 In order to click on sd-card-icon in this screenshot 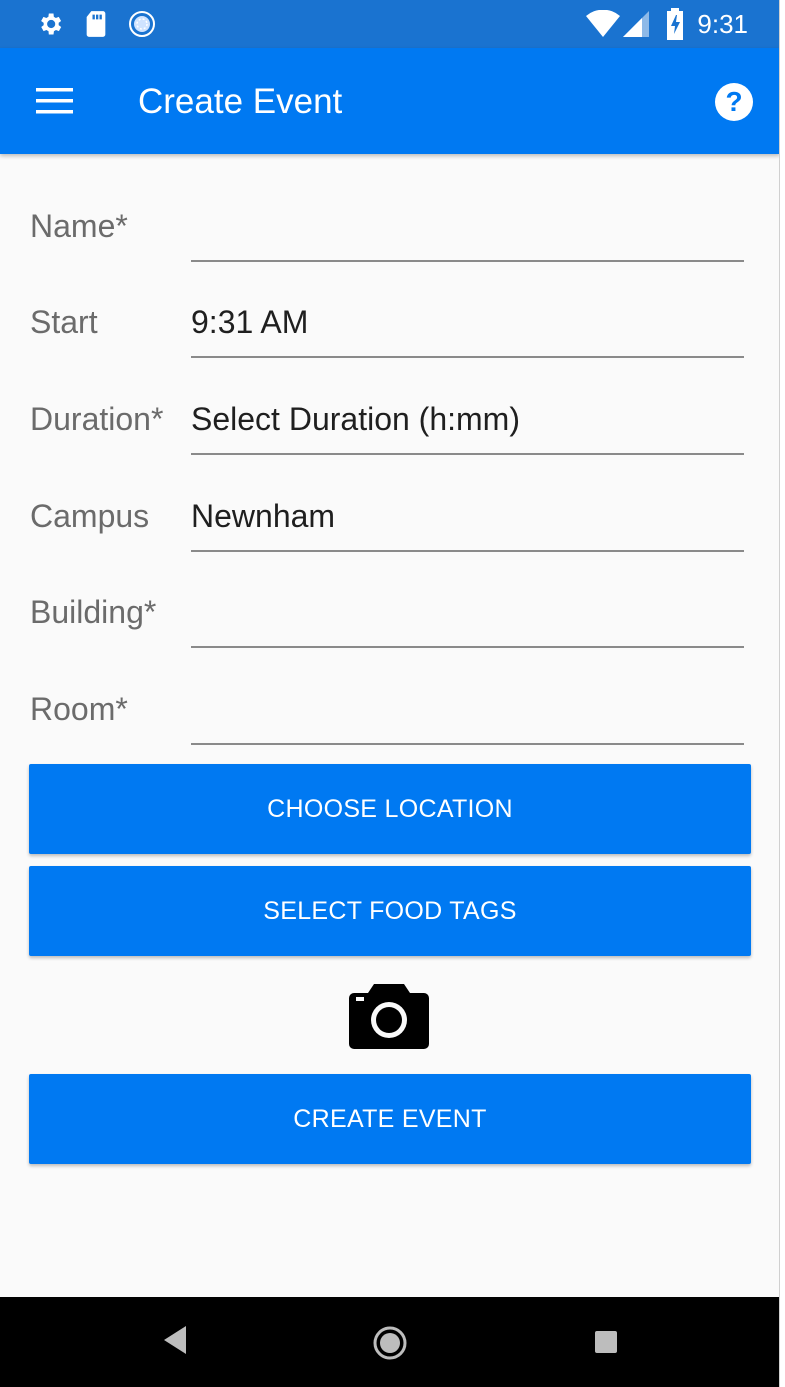, I will do `click(96, 26)`.